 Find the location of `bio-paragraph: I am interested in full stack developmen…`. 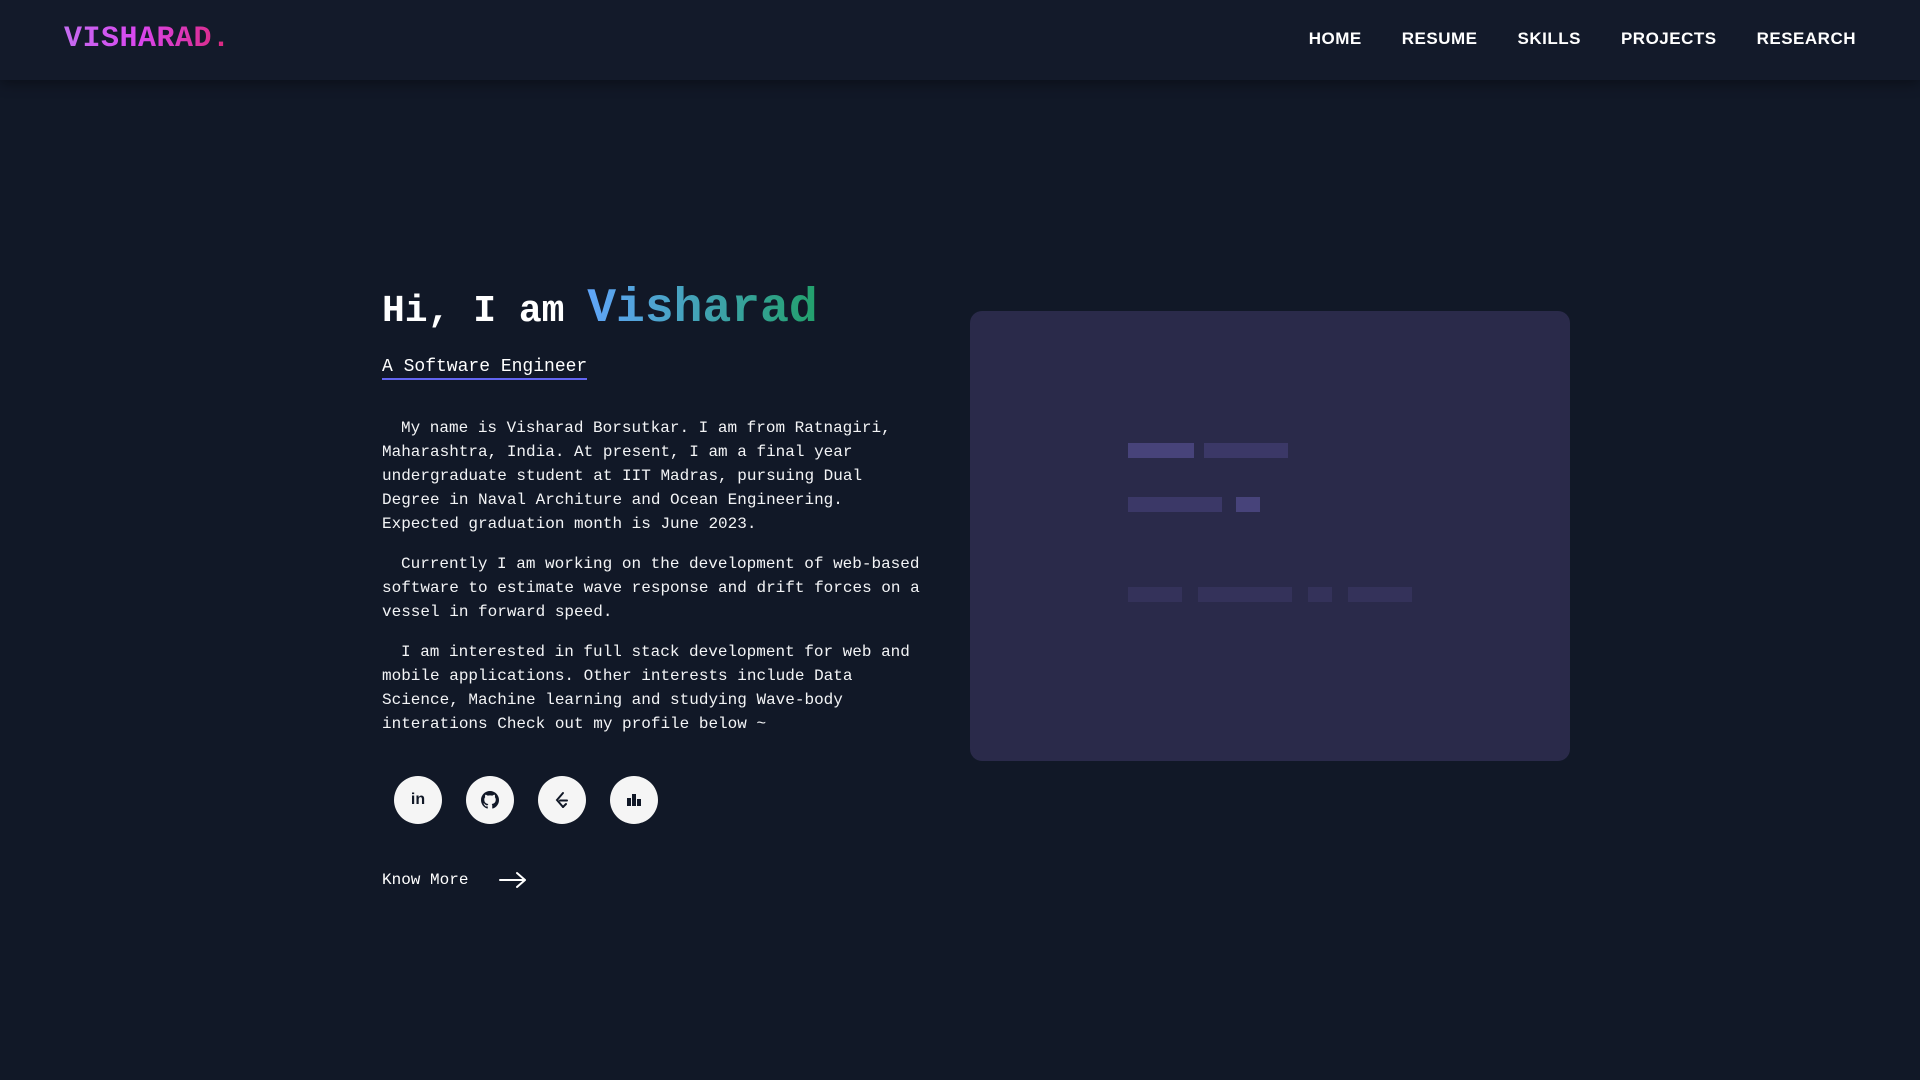

bio-paragraph: I am interested in full stack developmen… is located at coordinates (646, 688).